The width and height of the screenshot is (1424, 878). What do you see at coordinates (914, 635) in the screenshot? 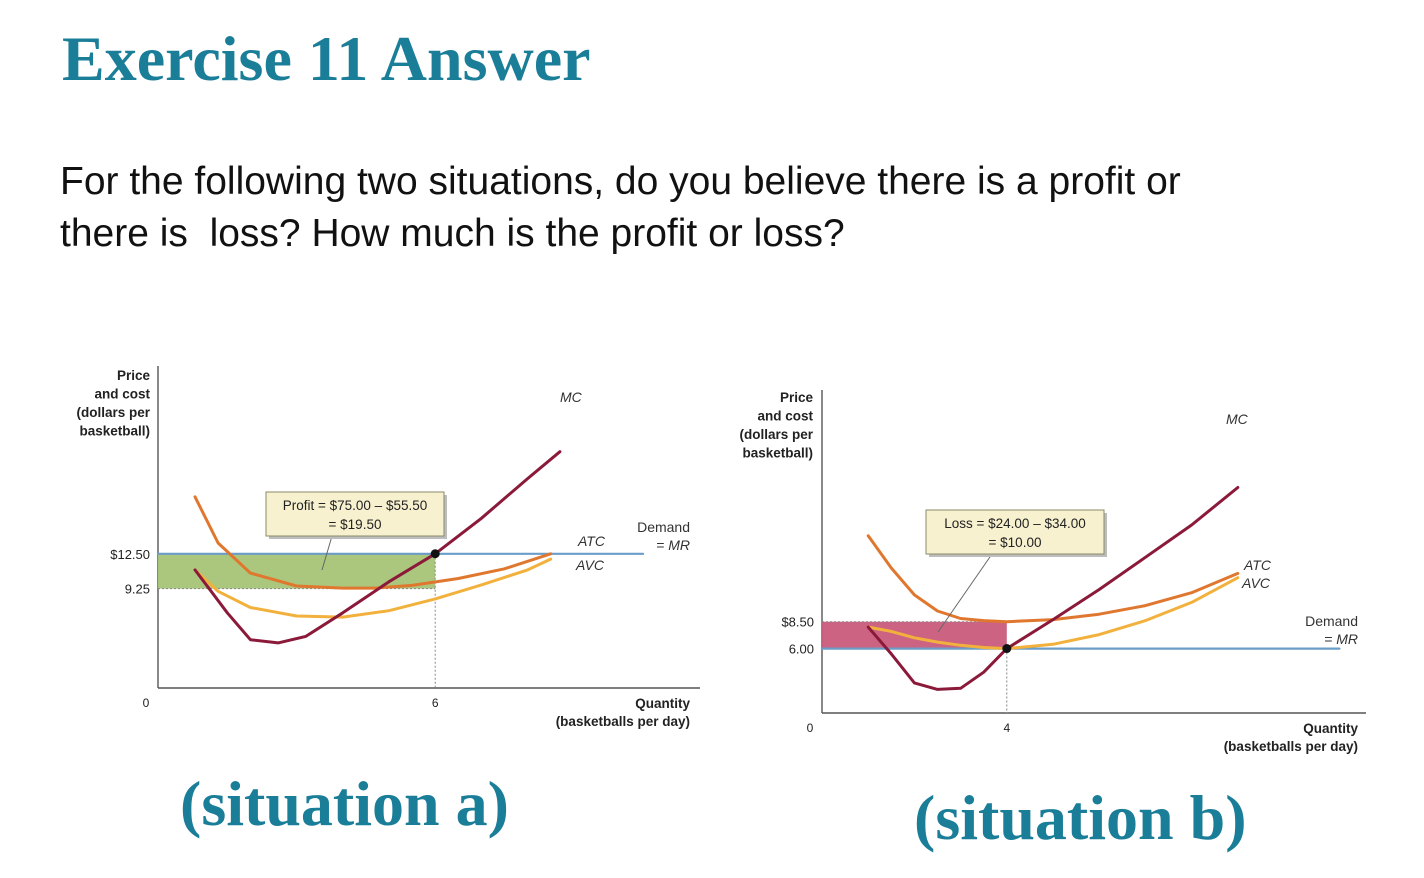
I see `loss-area` at bounding box center [914, 635].